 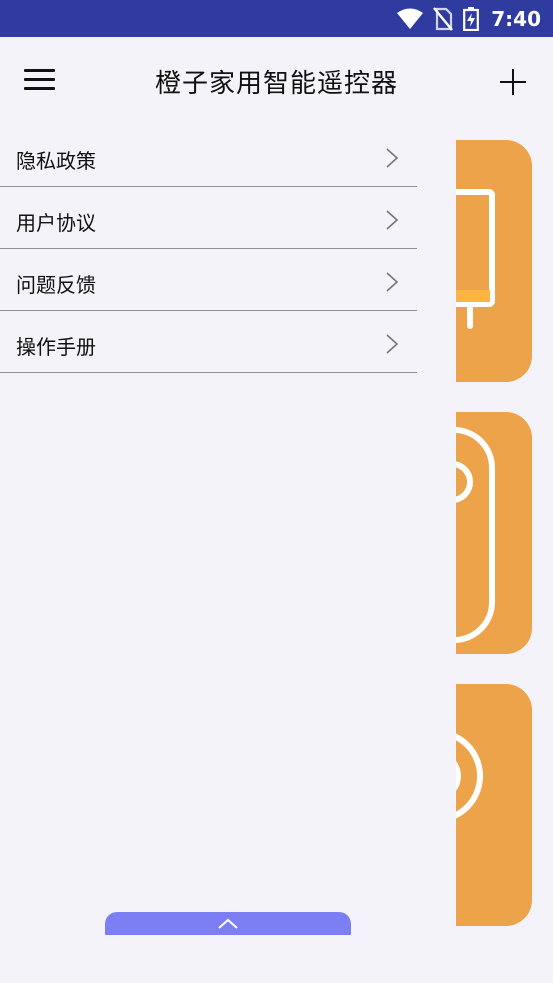 What do you see at coordinates (208, 218) in the screenshot?
I see `drawer-item-user-agreement: 用户协议` at bounding box center [208, 218].